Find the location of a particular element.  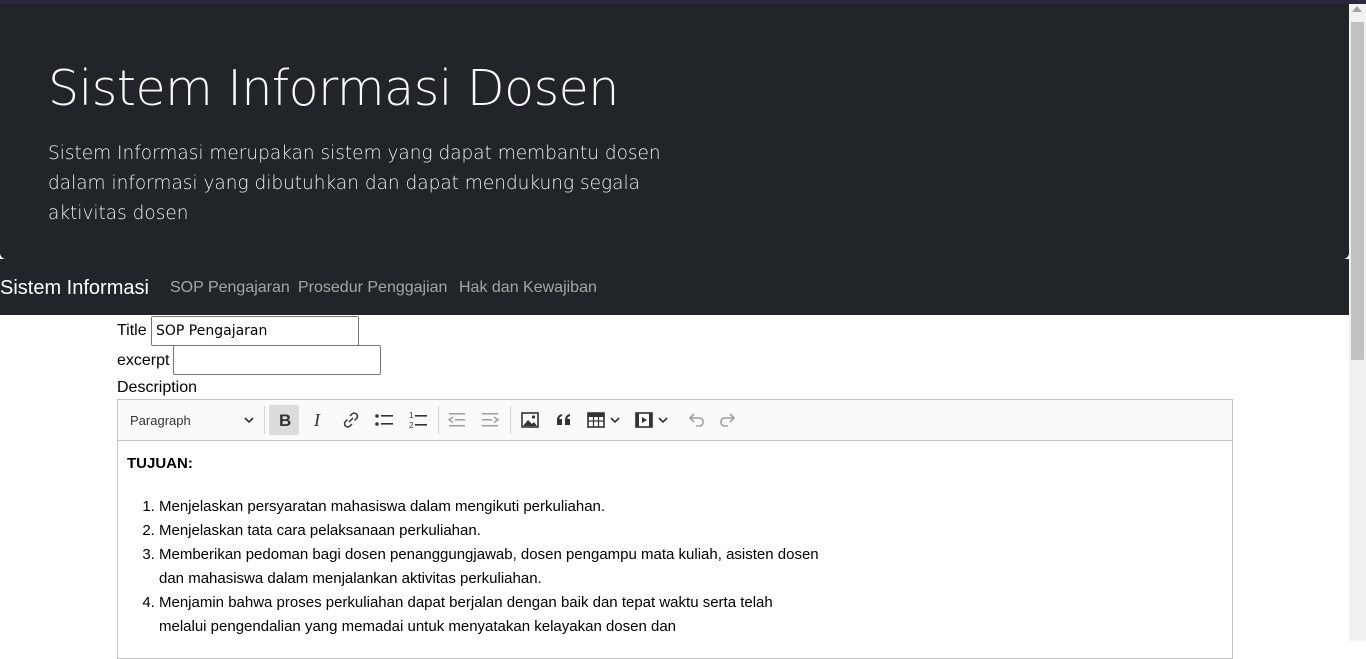

bold-button: B is located at coordinates (284, 420).